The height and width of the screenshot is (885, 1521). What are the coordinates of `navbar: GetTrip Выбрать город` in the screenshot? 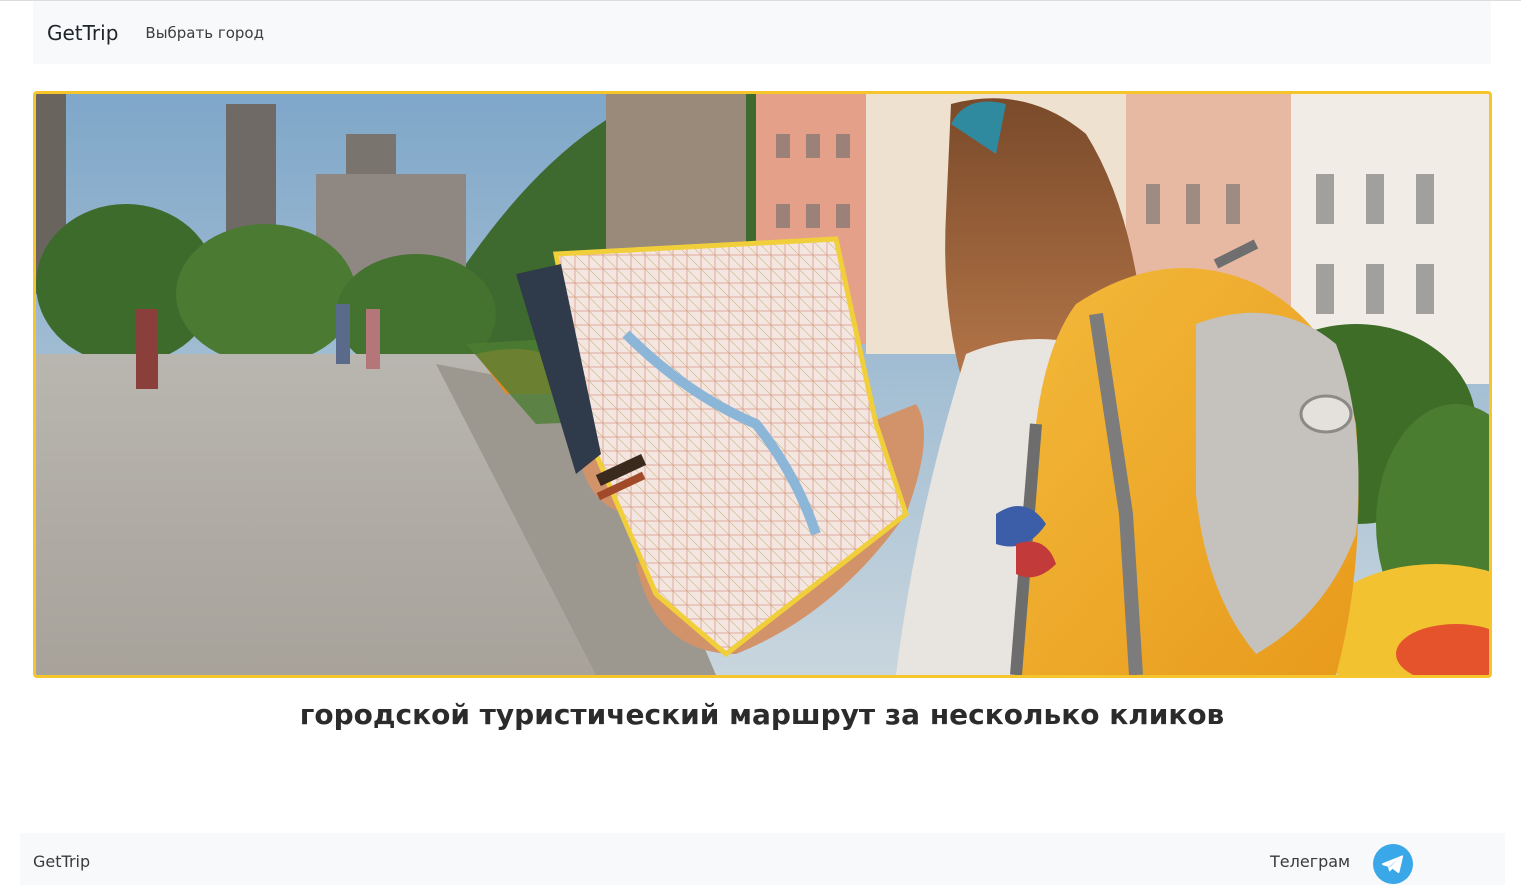 It's located at (762, 32).